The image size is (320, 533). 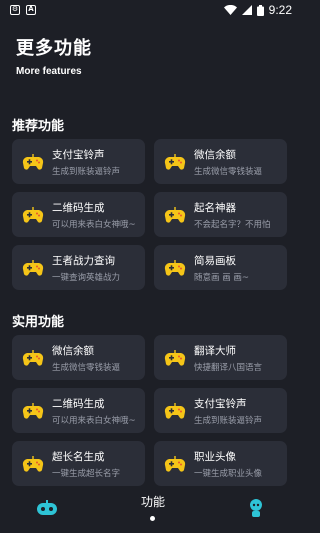 I want to click on page-title: 更多功能, so click(x=54, y=48).